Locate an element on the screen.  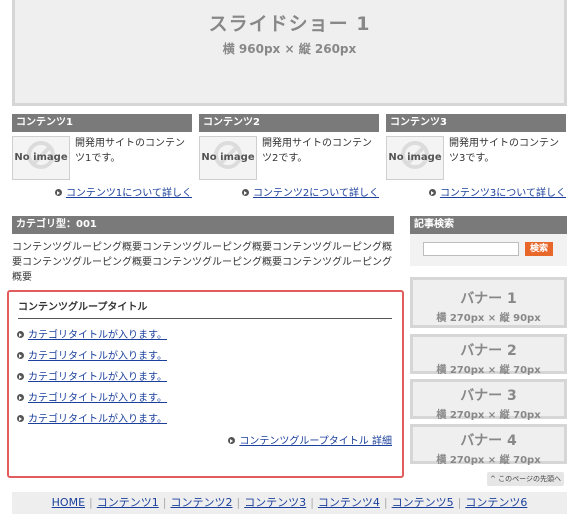
content-description: 開発用サイトのコンテンツ2です。 is located at coordinates (317, 151).